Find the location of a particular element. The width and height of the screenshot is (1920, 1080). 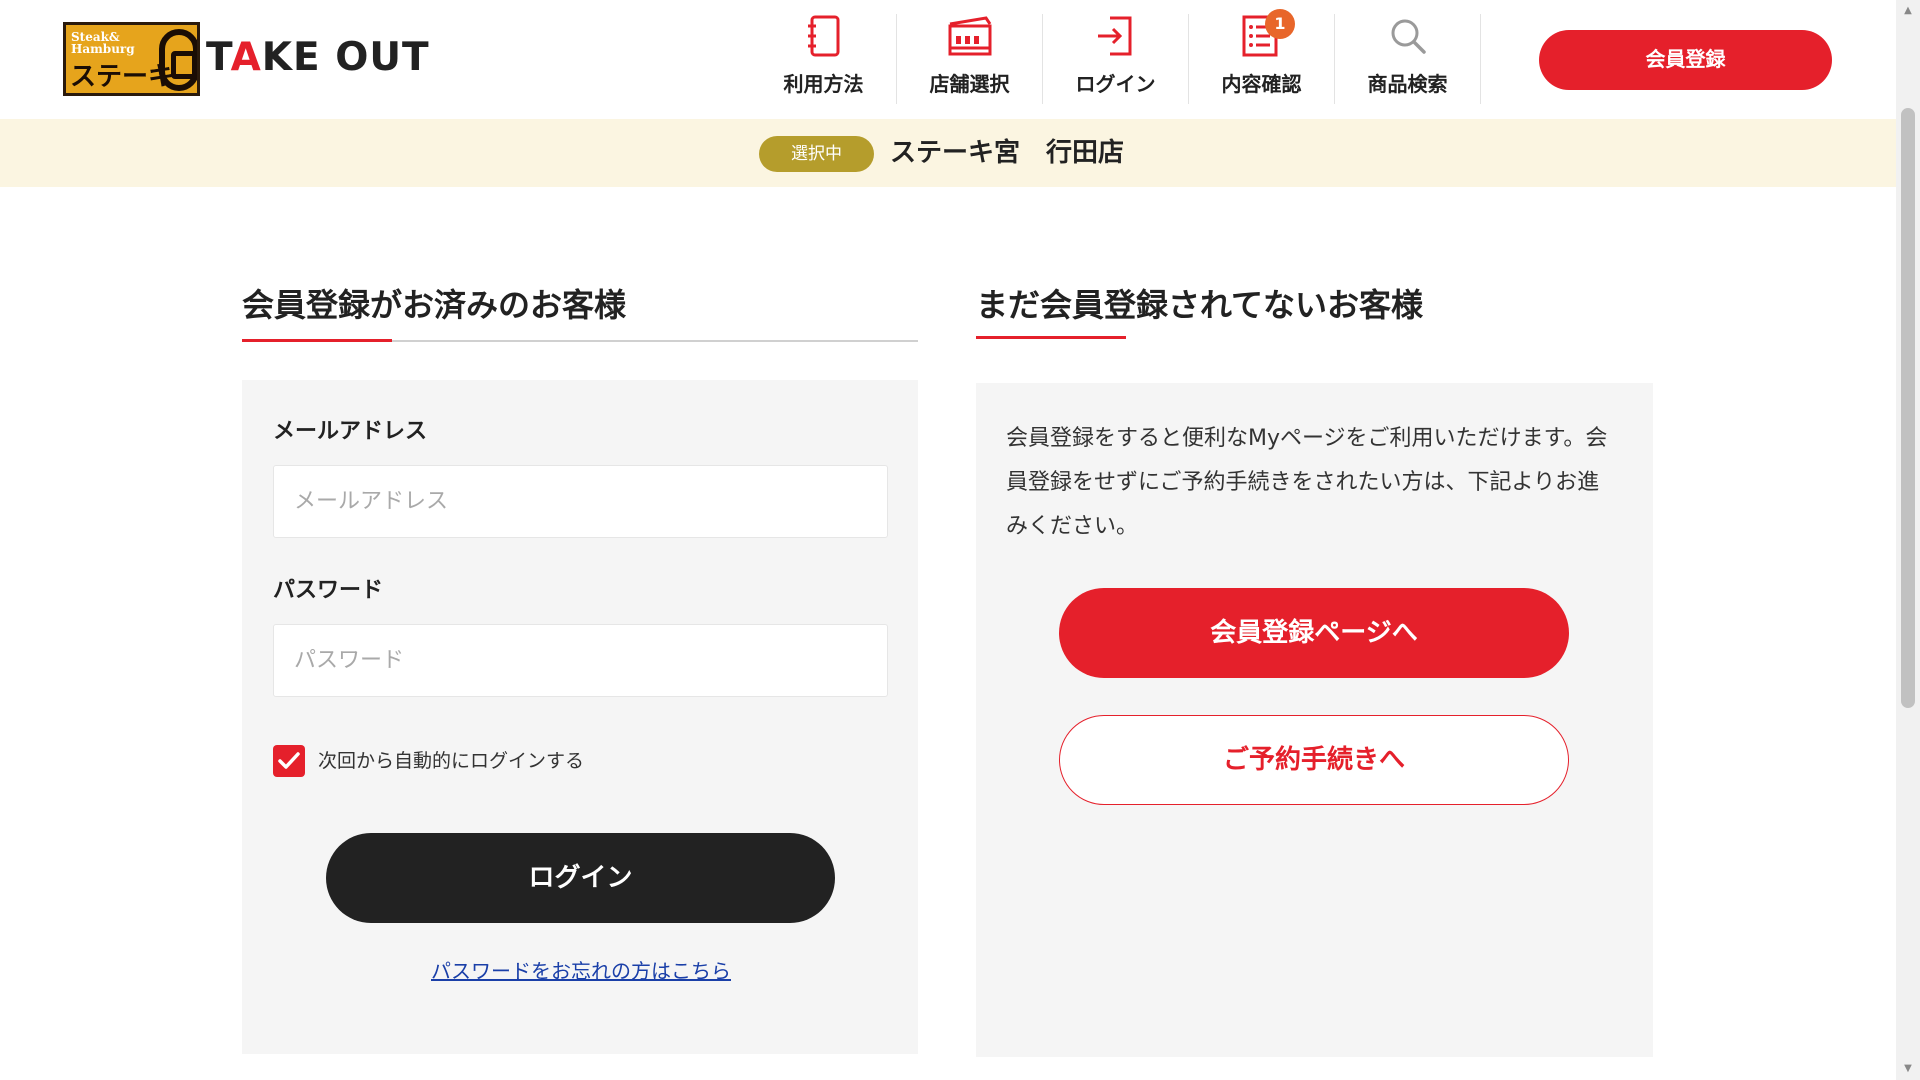

nav-label-guide: 利用方法 is located at coordinates (823, 84).